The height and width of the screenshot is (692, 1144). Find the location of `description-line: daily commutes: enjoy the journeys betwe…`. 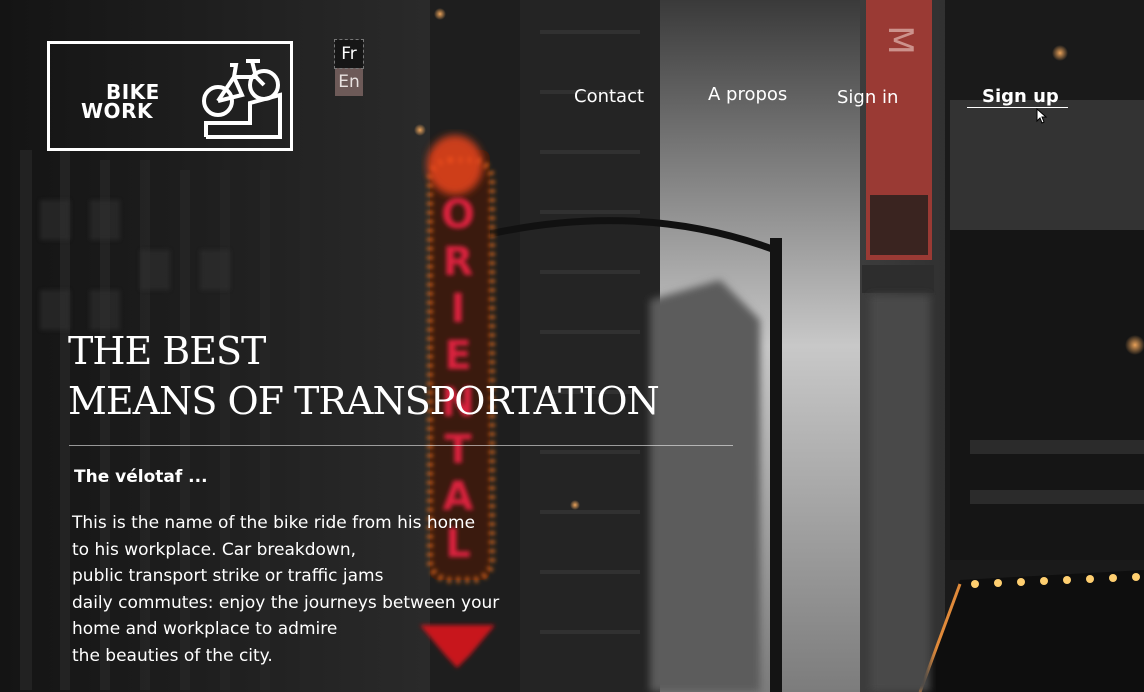

description-line: daily commutes: enjoy the journeys betwe… is located at coordinates (286, 602).